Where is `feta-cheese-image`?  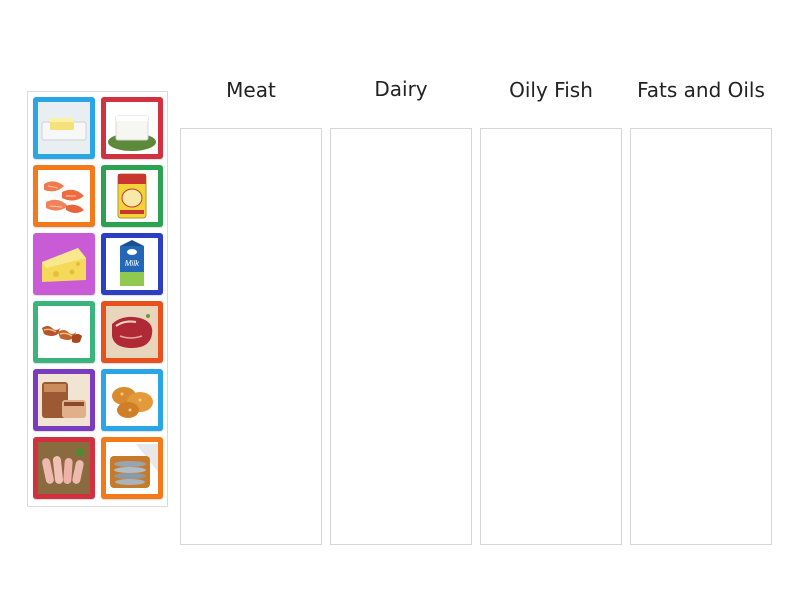
feta-cheese-image is located at coordinates (132, 128).